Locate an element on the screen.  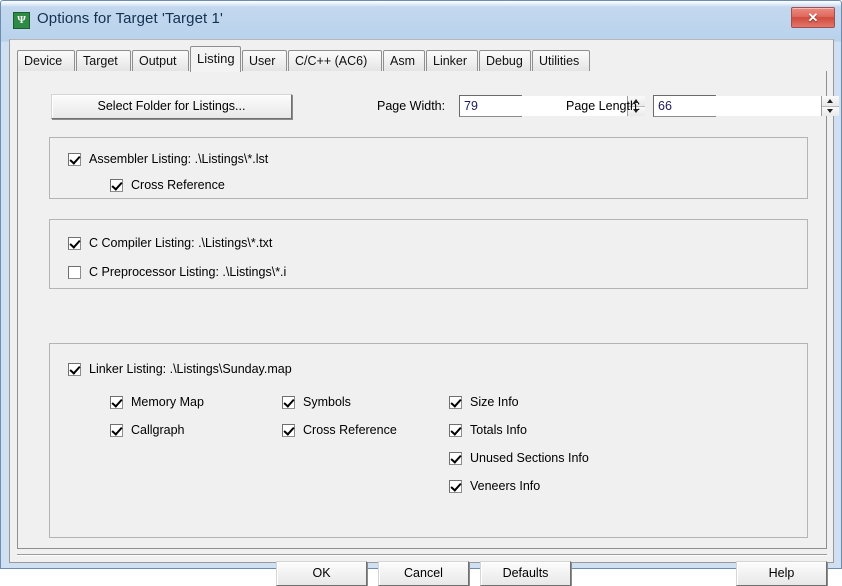
help-button: Help is located at coordinates (781, 573).